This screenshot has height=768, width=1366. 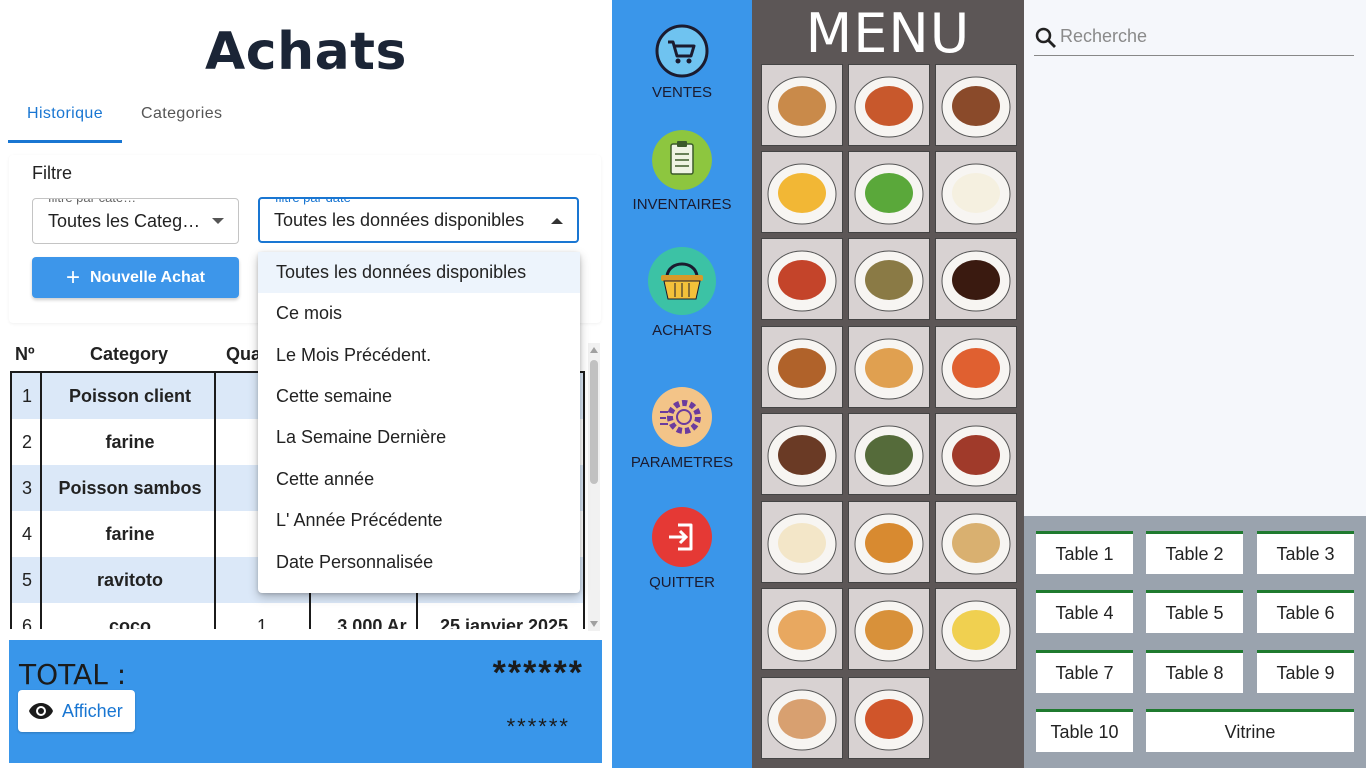 What do you see at coordinates (129, 622) in the screenshot?
I see `cell-category: coco` at bounding box center [129, 622].